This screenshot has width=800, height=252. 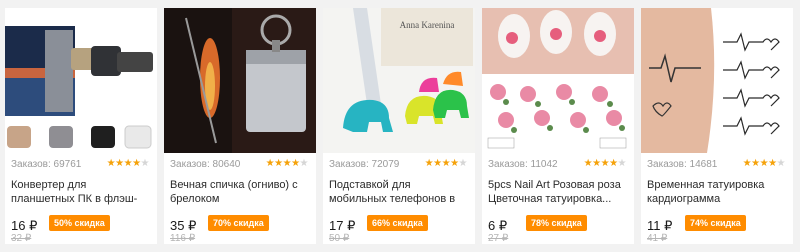 What do you see at coordinates (183, 238) in the screenshot?
I see `old-price: 116 ₽` at bounding box center [183, 238].